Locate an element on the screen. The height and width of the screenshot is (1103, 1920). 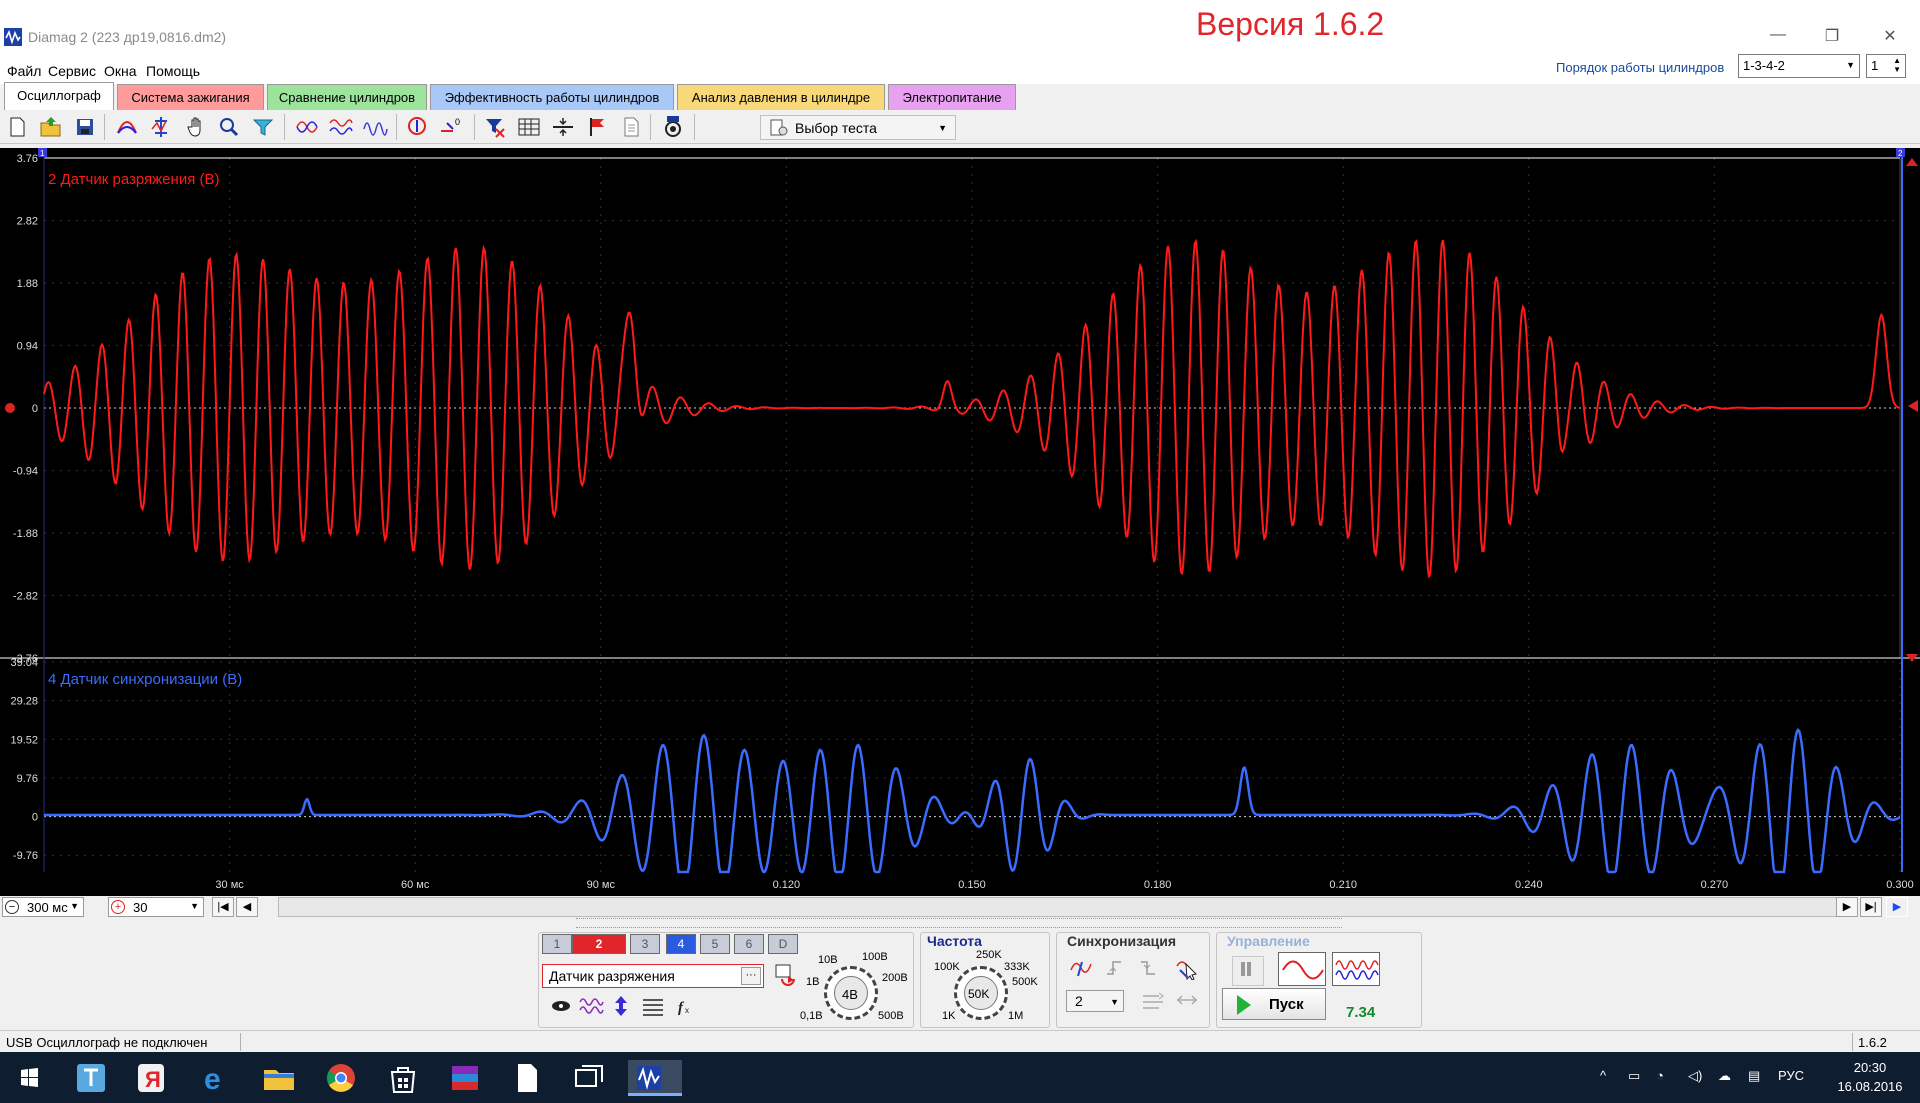
split-icon is located at coordinates (563, 127).